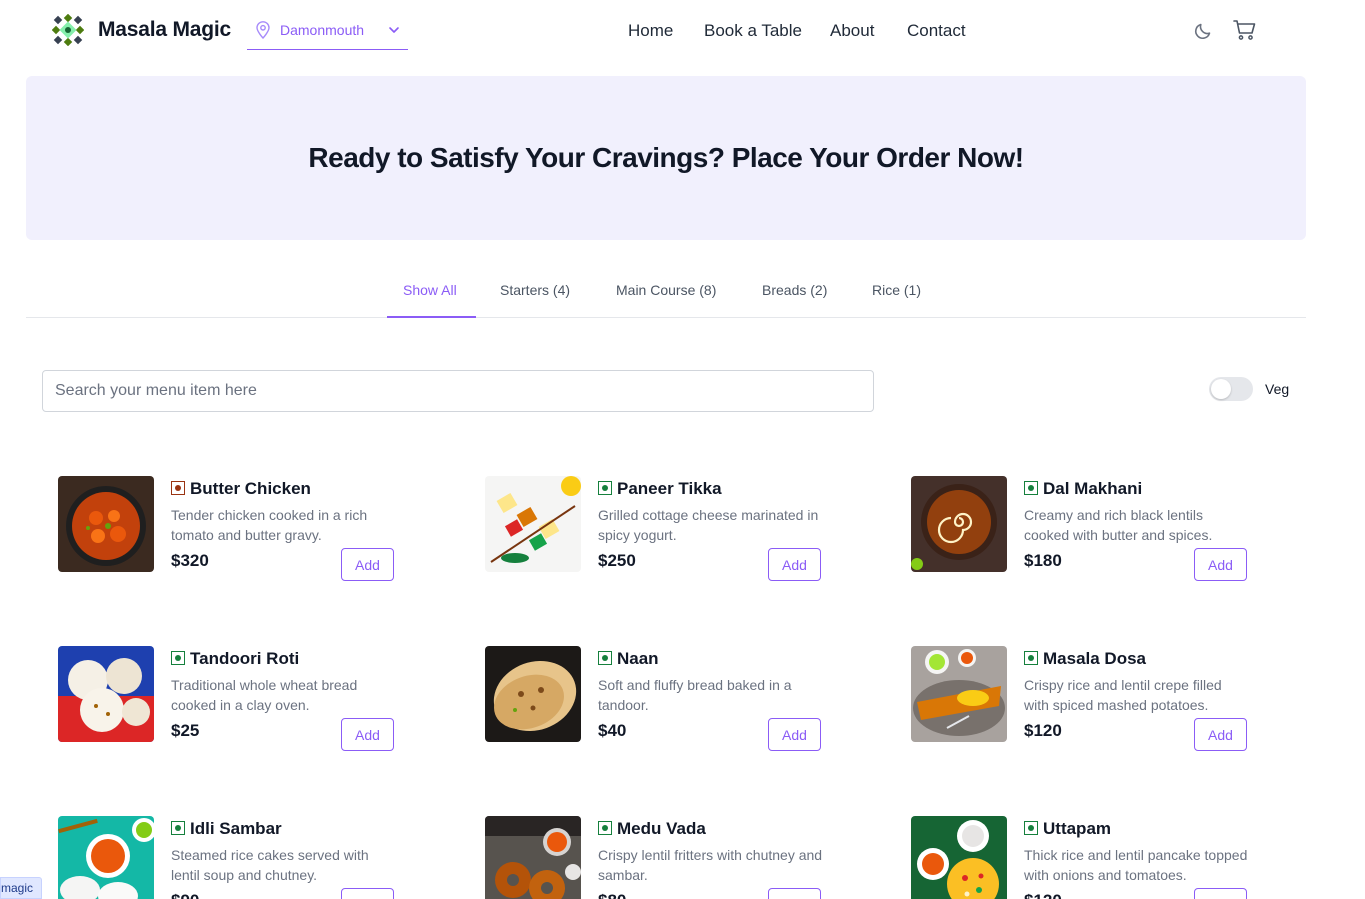 This screenshot has width=1365, height=899. I want to click on toggle-knob, so click(1221, 389).